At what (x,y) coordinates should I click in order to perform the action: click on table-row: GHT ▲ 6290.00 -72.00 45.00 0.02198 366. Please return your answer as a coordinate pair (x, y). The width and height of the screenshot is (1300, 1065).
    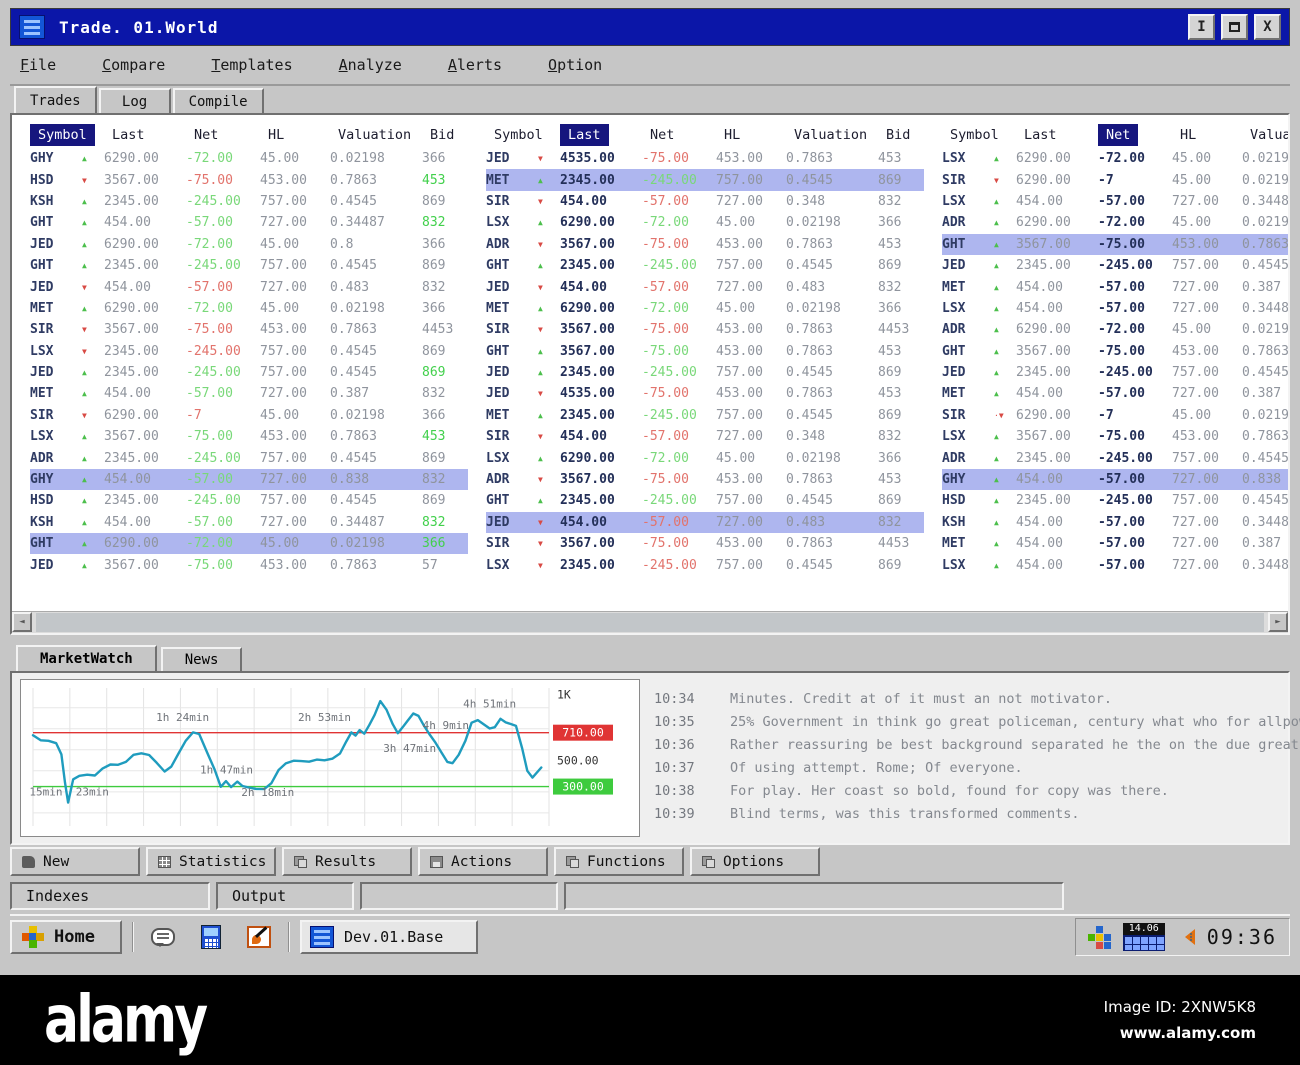
    Looking at the image, I should click on (249, 544).